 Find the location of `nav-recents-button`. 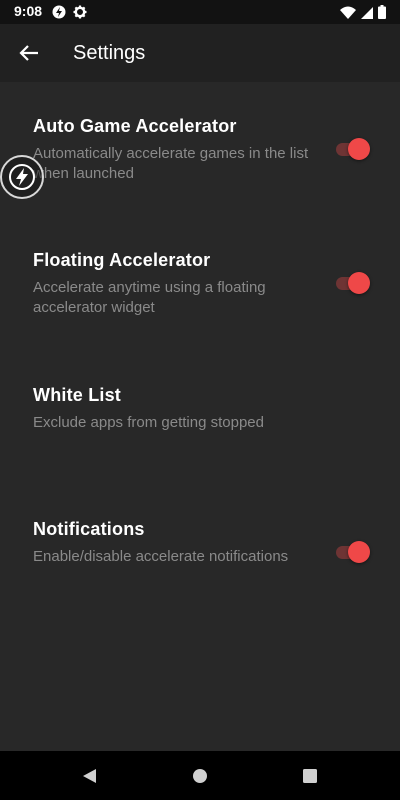

nav-recents-button is located at coordinates (310, 776).